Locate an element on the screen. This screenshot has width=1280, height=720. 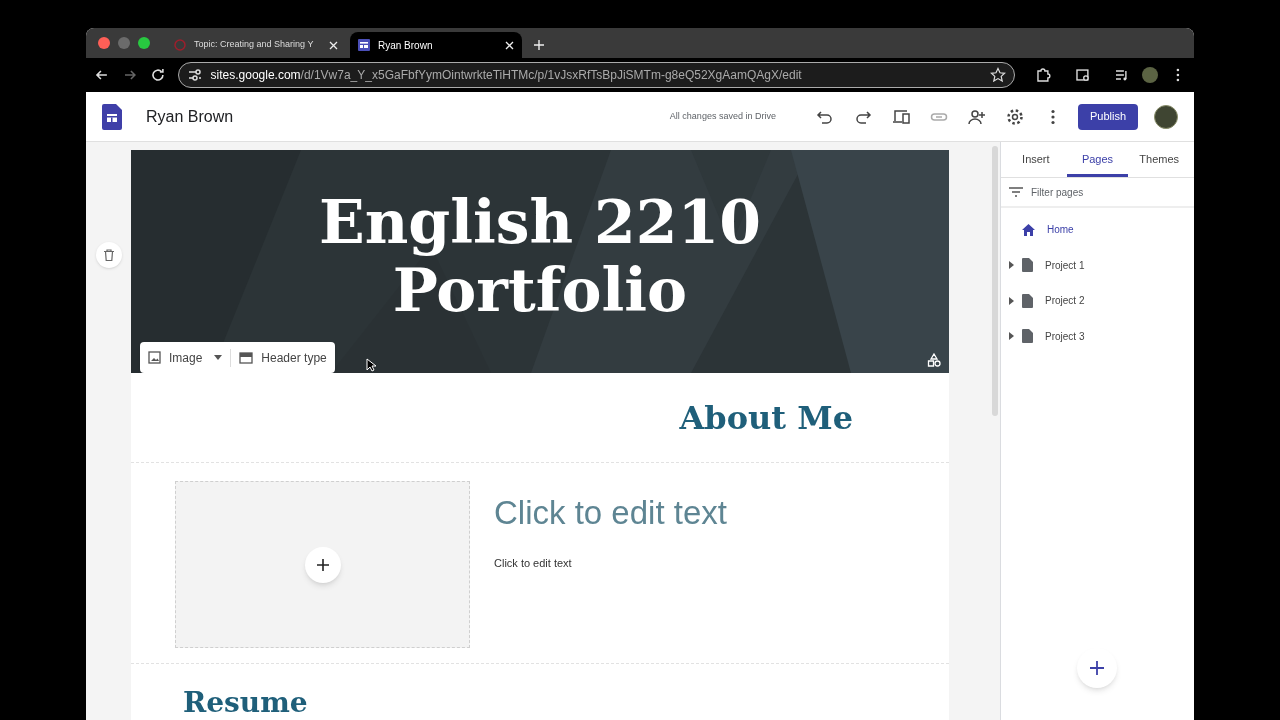
filter-icon is located at coordinates (1016, 192).